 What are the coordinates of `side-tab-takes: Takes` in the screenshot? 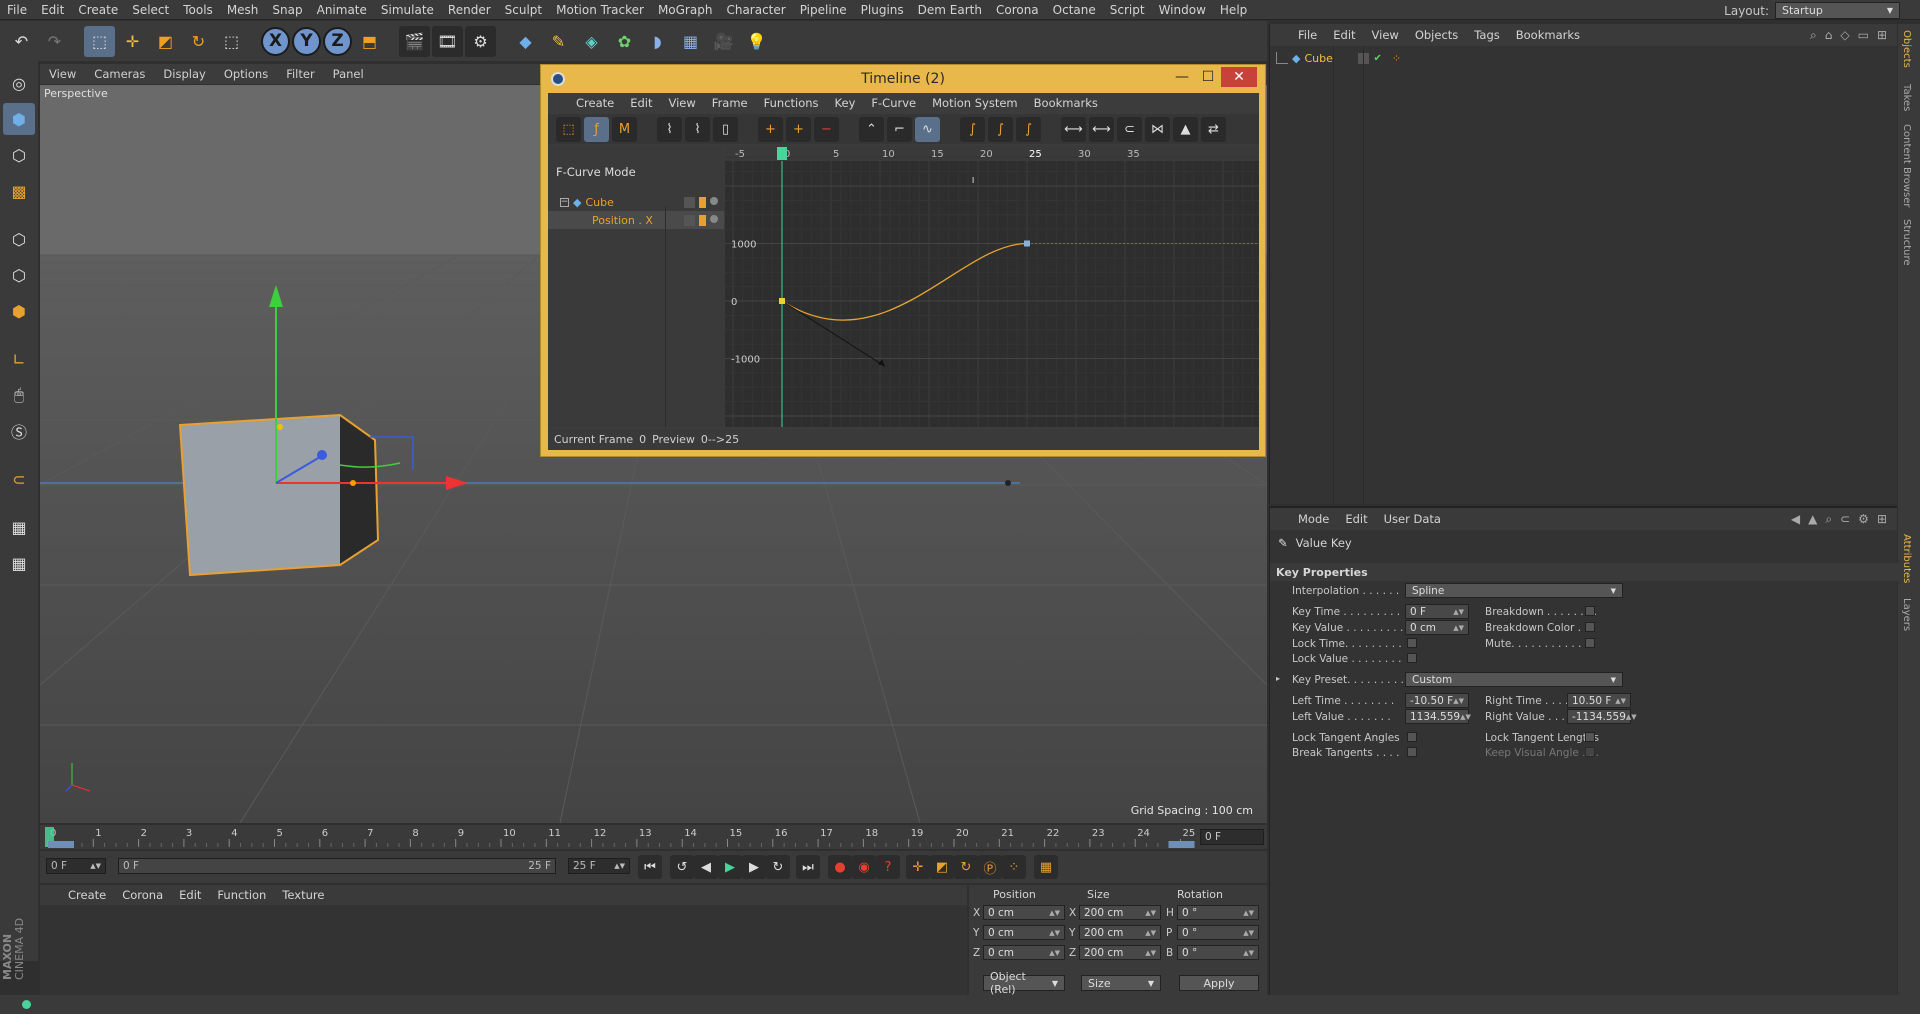 It's located at (1906, 97).